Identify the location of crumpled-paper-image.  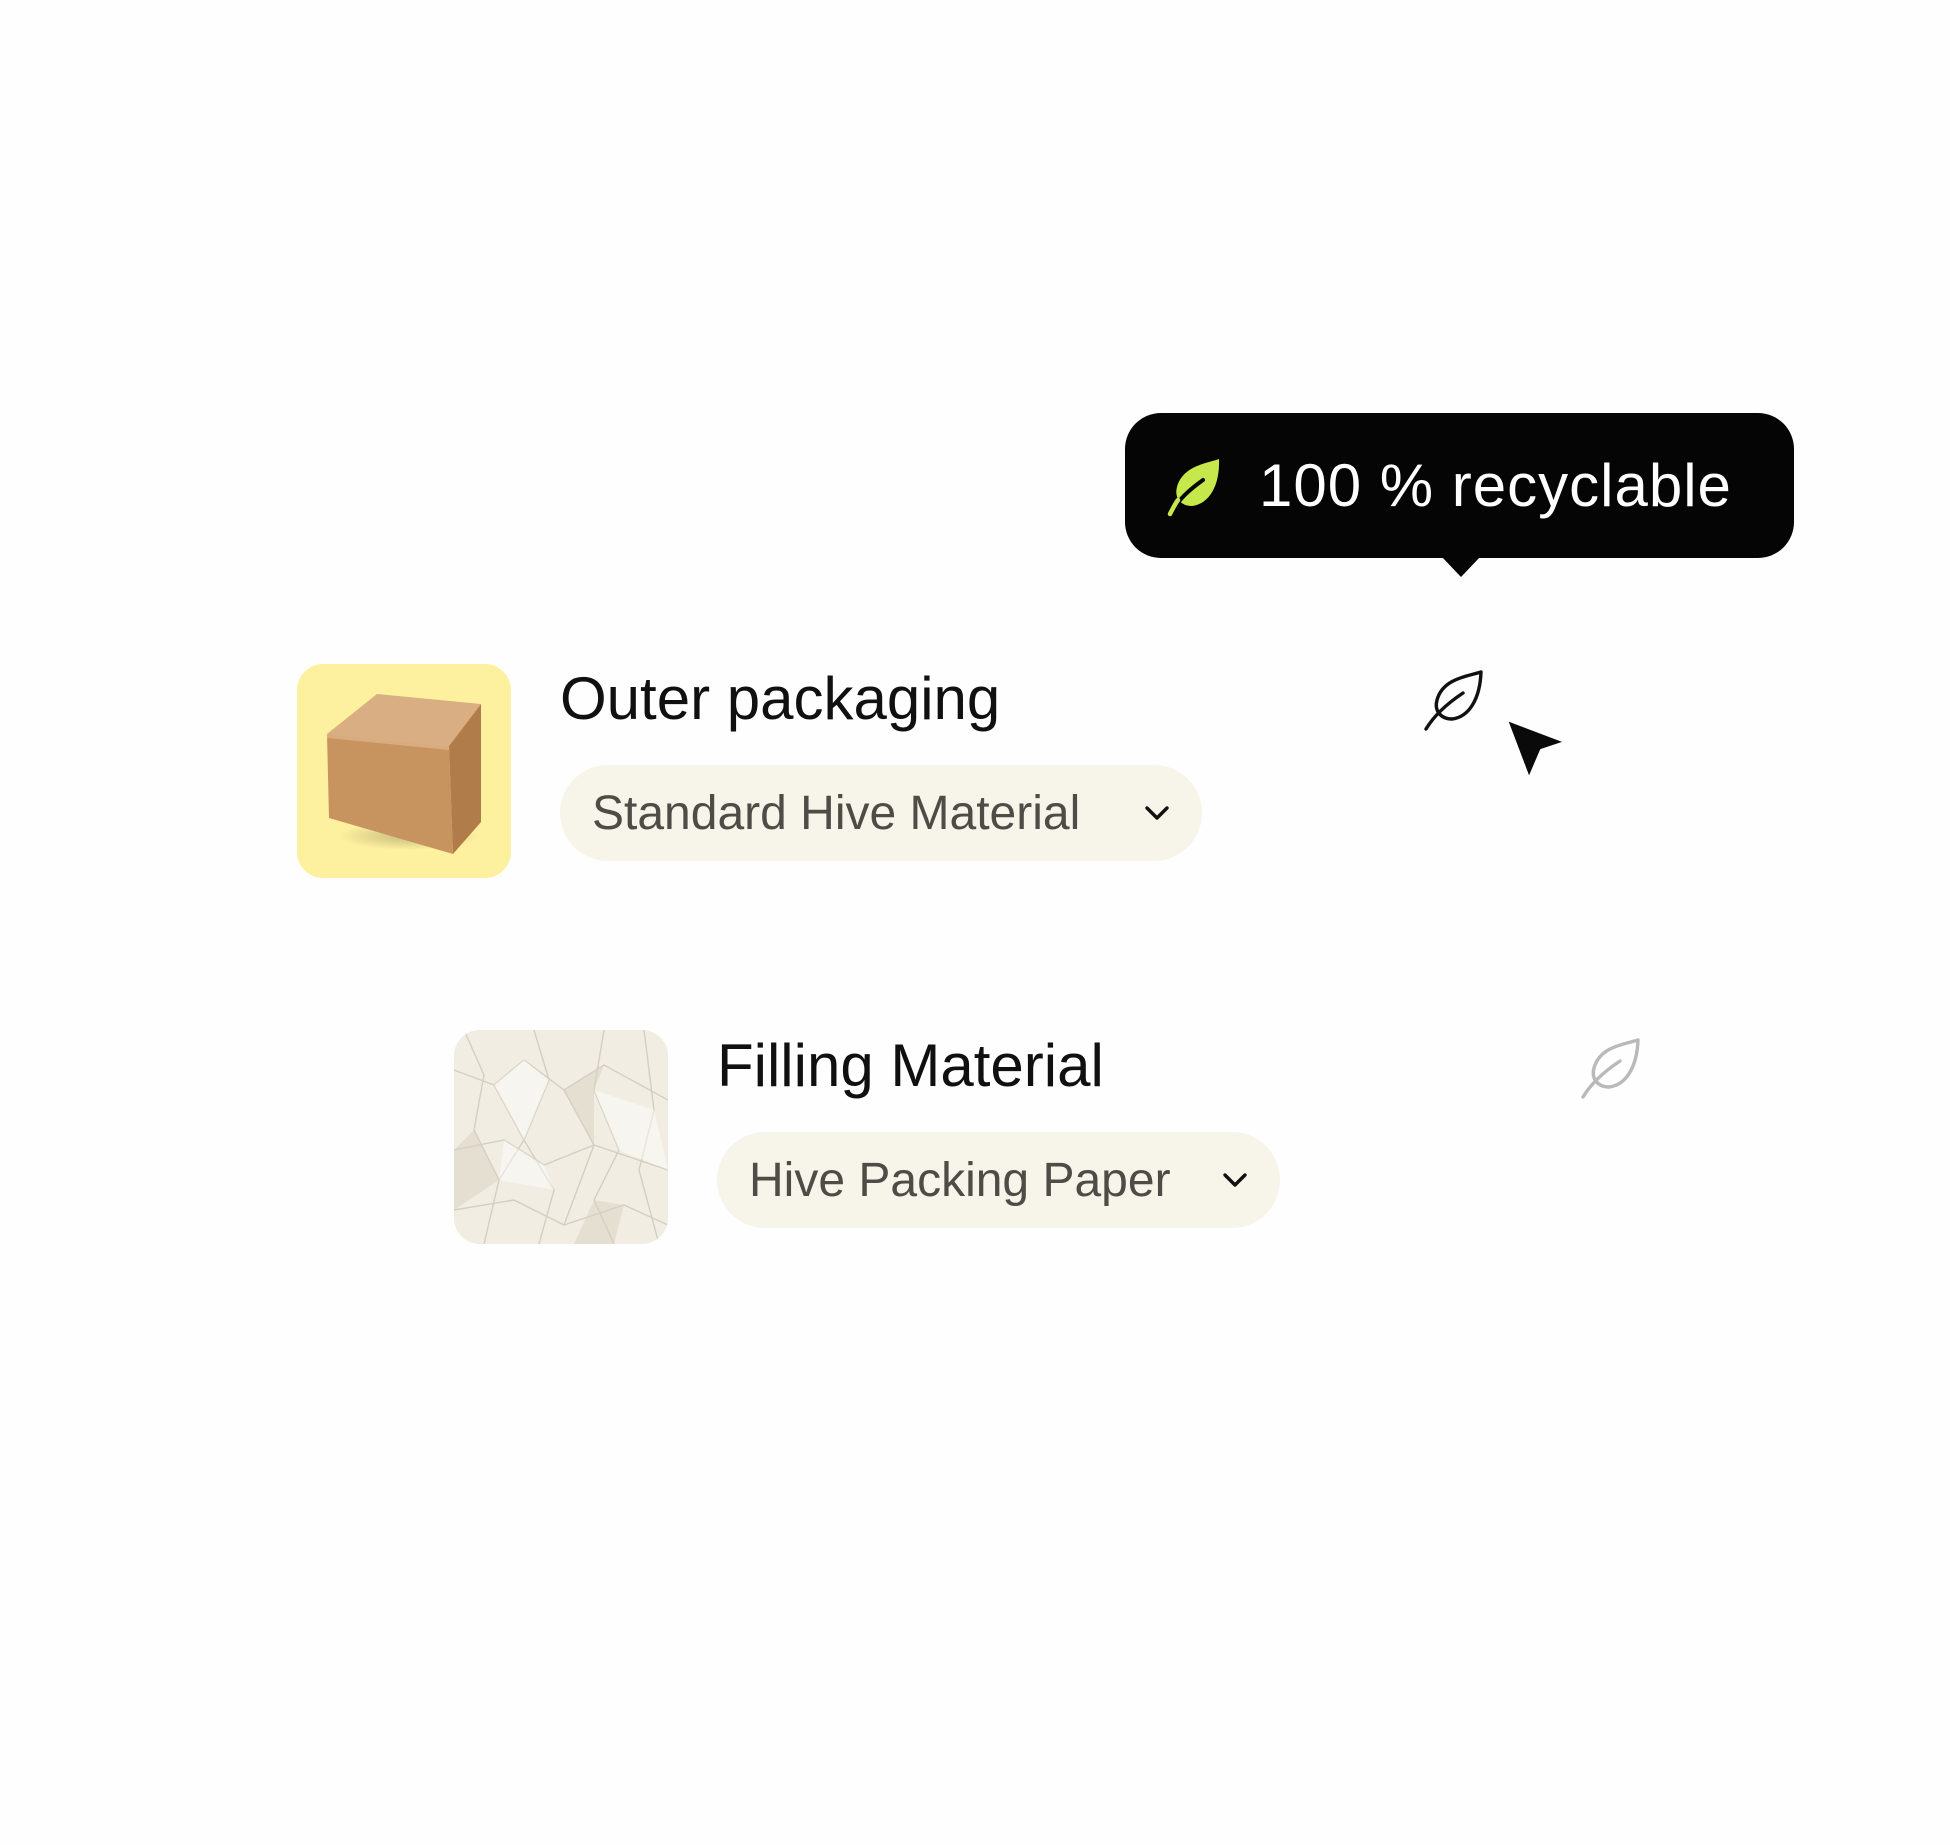
(561, 1137).